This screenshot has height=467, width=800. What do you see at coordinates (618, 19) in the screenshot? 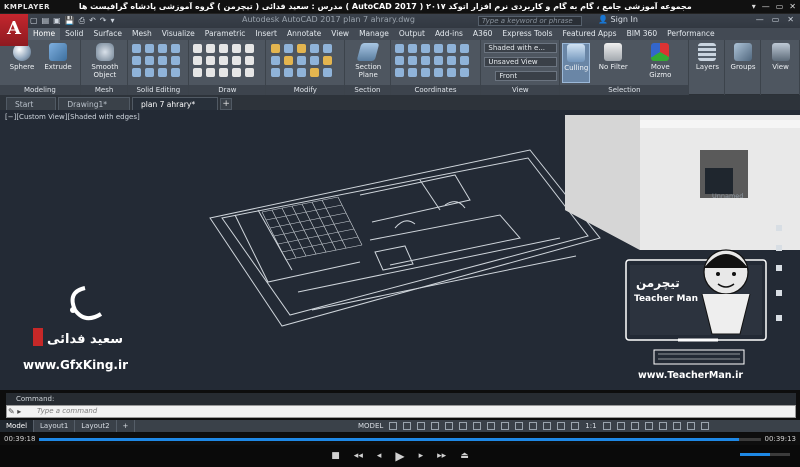
I see `sign-in-button: 👤 Sign In` at bounding box center [618, 19].